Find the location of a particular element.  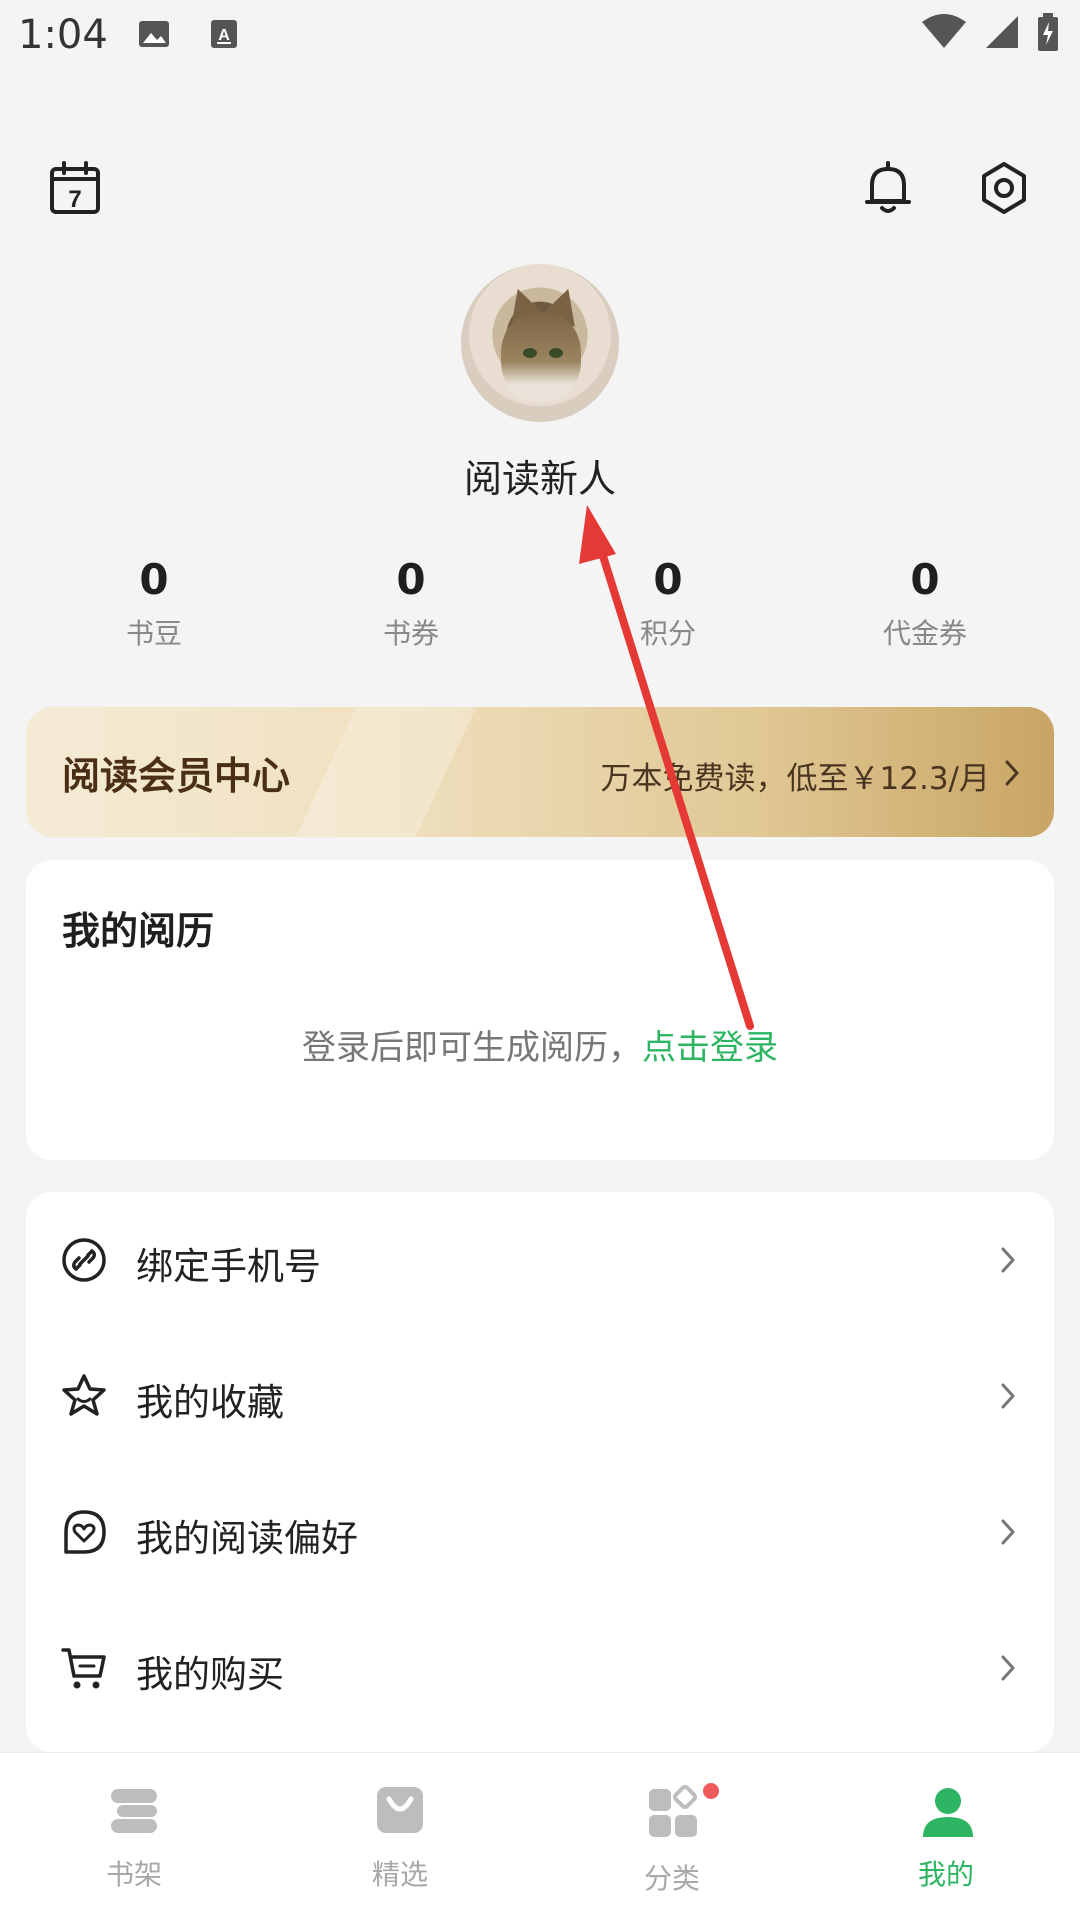

nav-label: 书架 is located at coordinates (133, 1874).